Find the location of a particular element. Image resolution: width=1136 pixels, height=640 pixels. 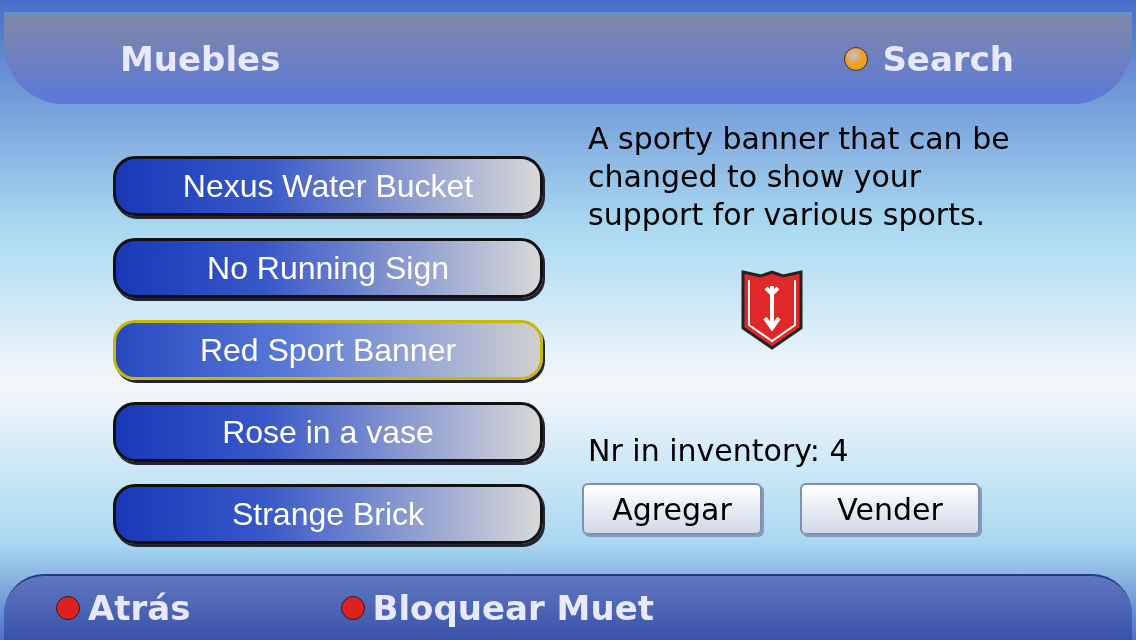

footer-button: Bloquear Muet is located at coordinates (513, 608).